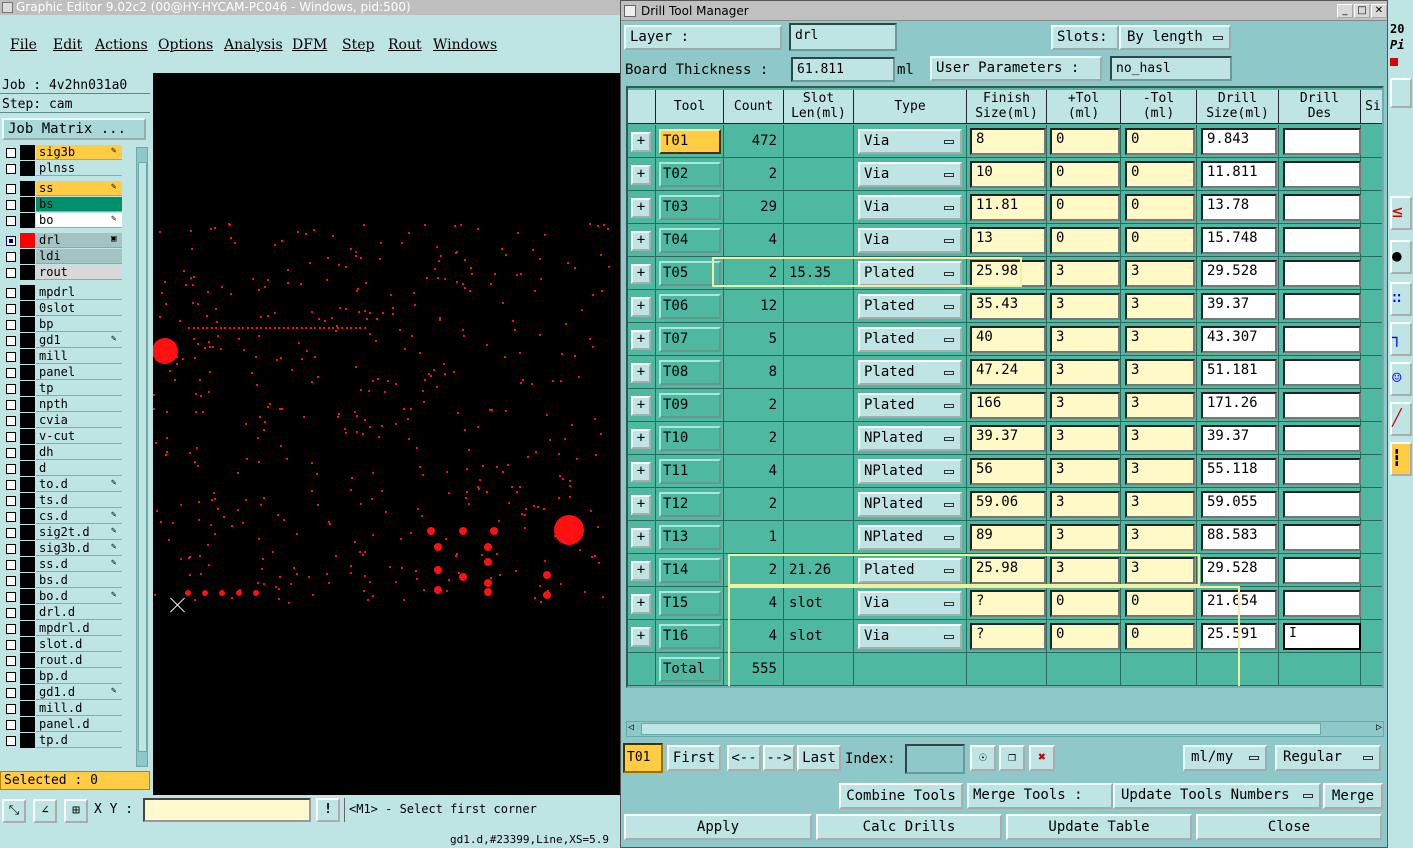 The width and height of the screenshot is (1413, 848). I want to click on drill-size-input: 9.843, so click(1239, 141).